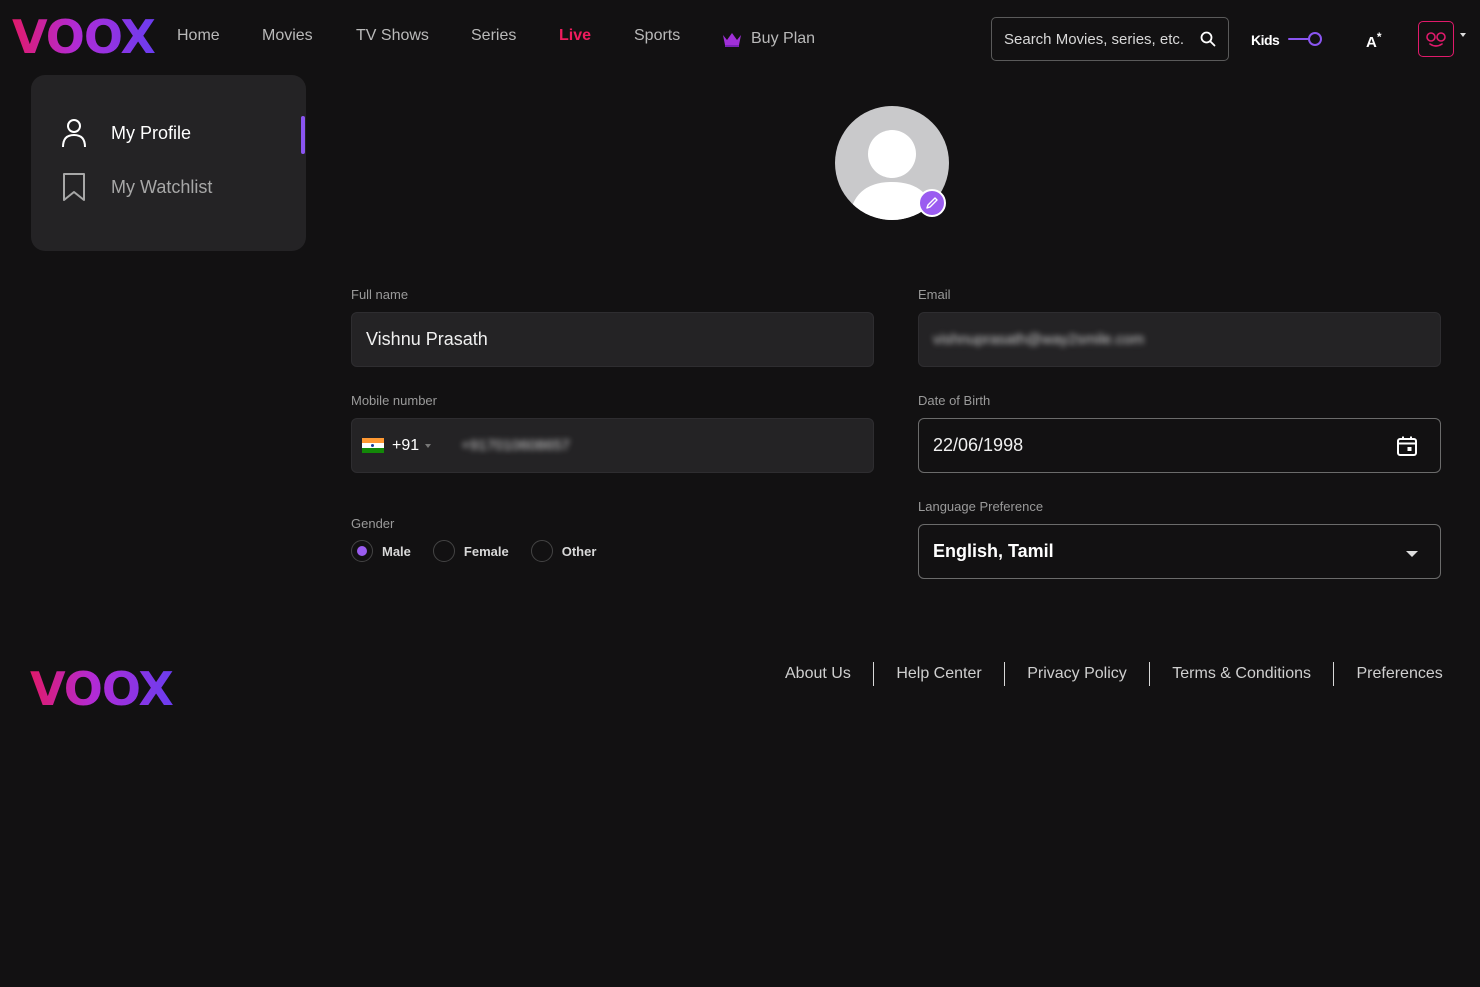  I want to click on sidebar-item-label: My Watchlist, so click(162, 186).